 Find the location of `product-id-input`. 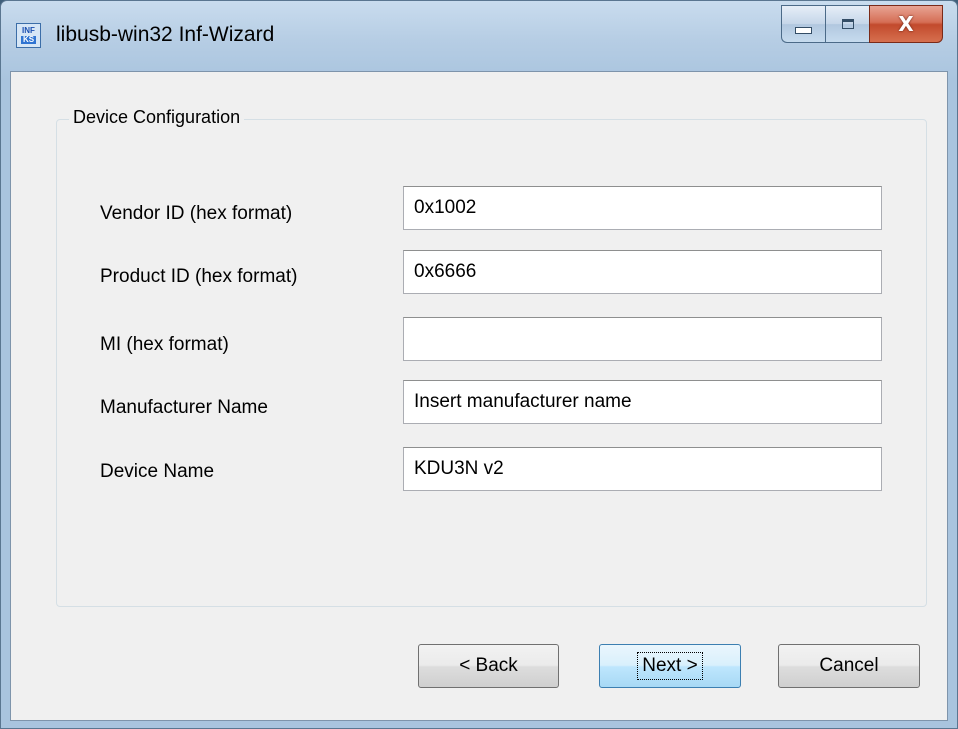

product-id-input is located at coordinates (642, 272).